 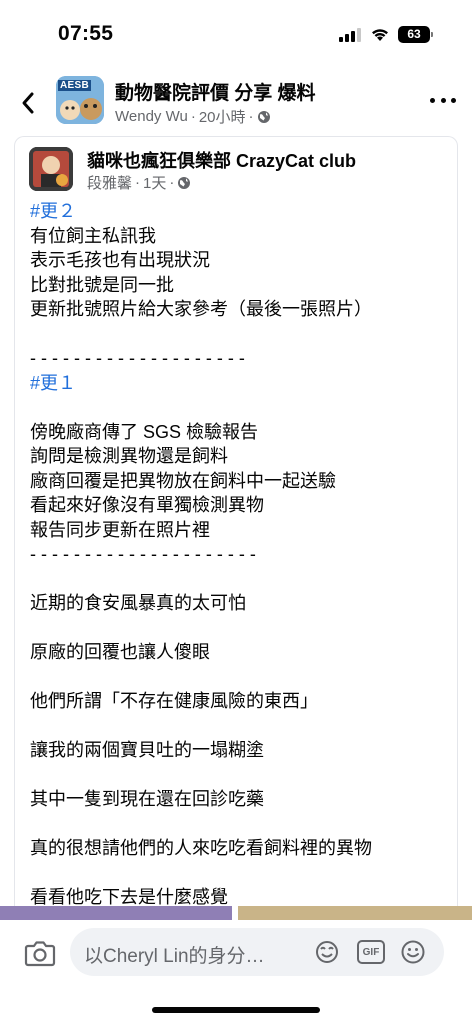 I want to click on post-text-line: 表示毛孩也有出現狀況, so click(x=120, y=260).